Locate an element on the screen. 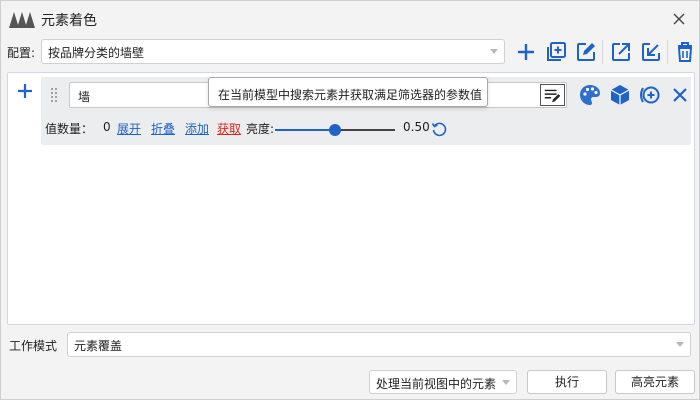 This screenshot has width=700, height=400. brightness-value: 0.50 is located at coordinates (416, 127).